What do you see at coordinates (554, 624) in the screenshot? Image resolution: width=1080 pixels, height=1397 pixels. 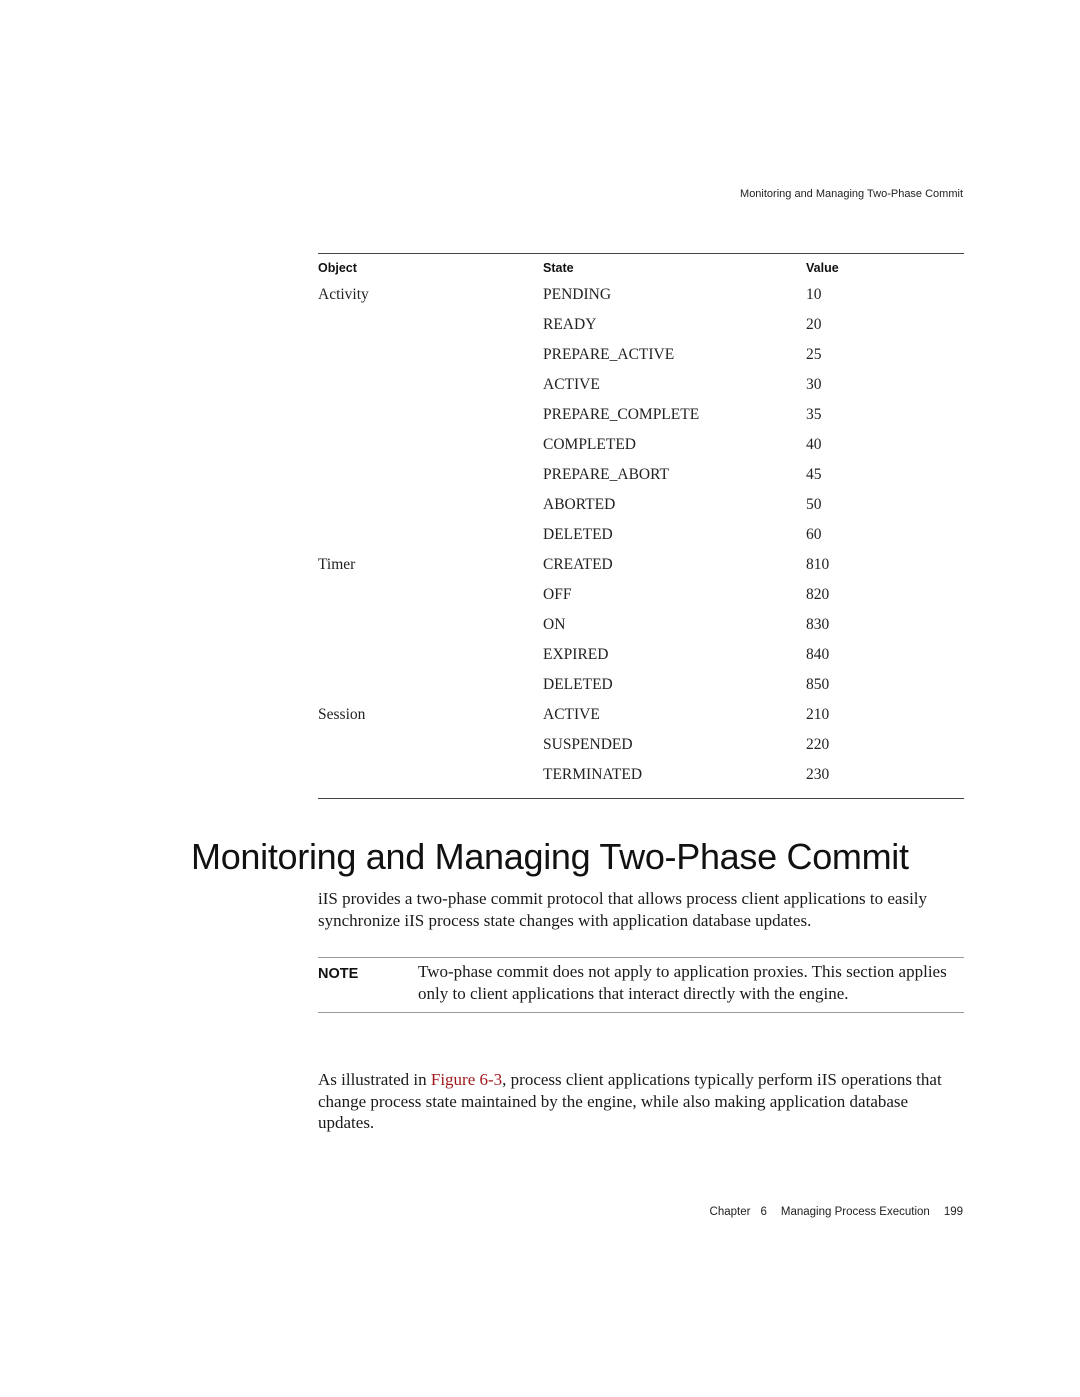 I see `cell-state: ON` at bounding box center [554, 624].